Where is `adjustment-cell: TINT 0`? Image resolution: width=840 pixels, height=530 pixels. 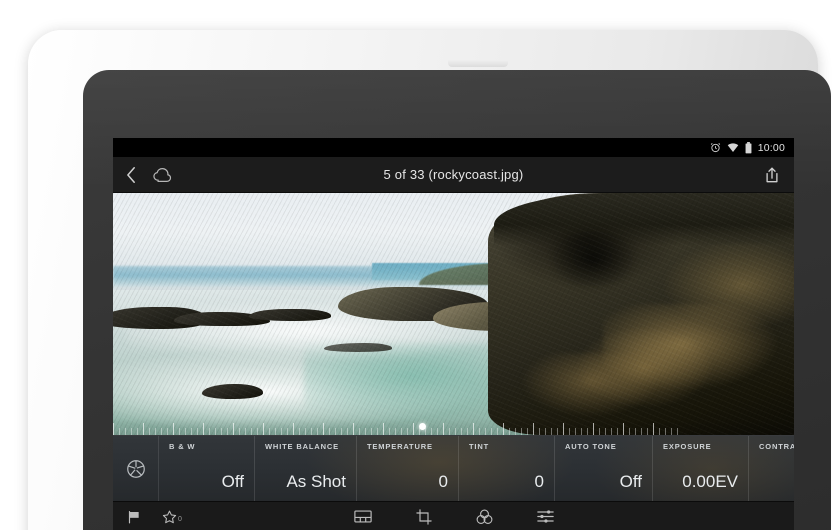 adjustment-cell: TINT 0 is located at coordinates (507, 468).